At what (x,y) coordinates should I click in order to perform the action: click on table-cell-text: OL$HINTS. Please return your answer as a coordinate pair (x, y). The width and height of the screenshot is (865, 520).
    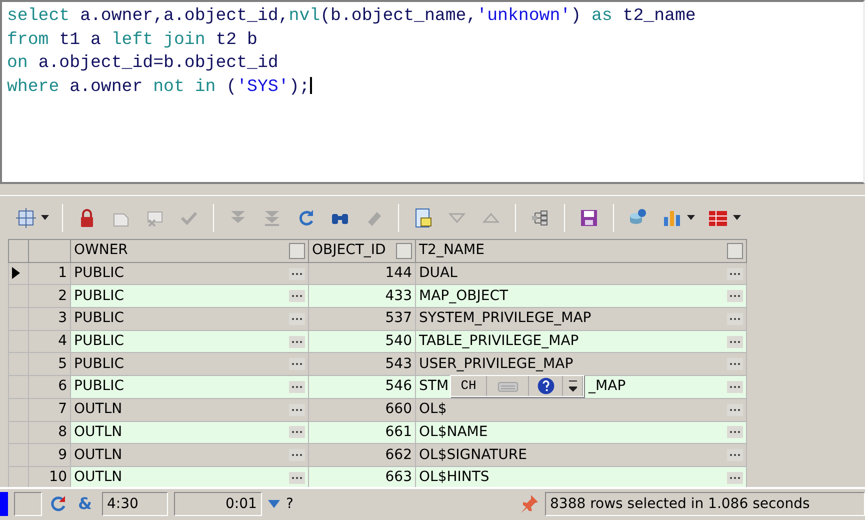
    Looking at the image, I should click on (454, 477).